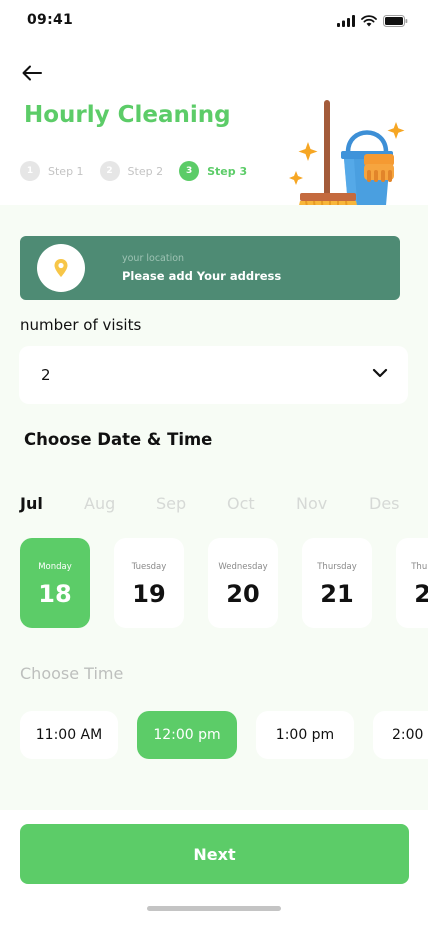 This screenshot has height=926, width=428. I want to click on step-2: 2 Step 2, so click(131, 171).